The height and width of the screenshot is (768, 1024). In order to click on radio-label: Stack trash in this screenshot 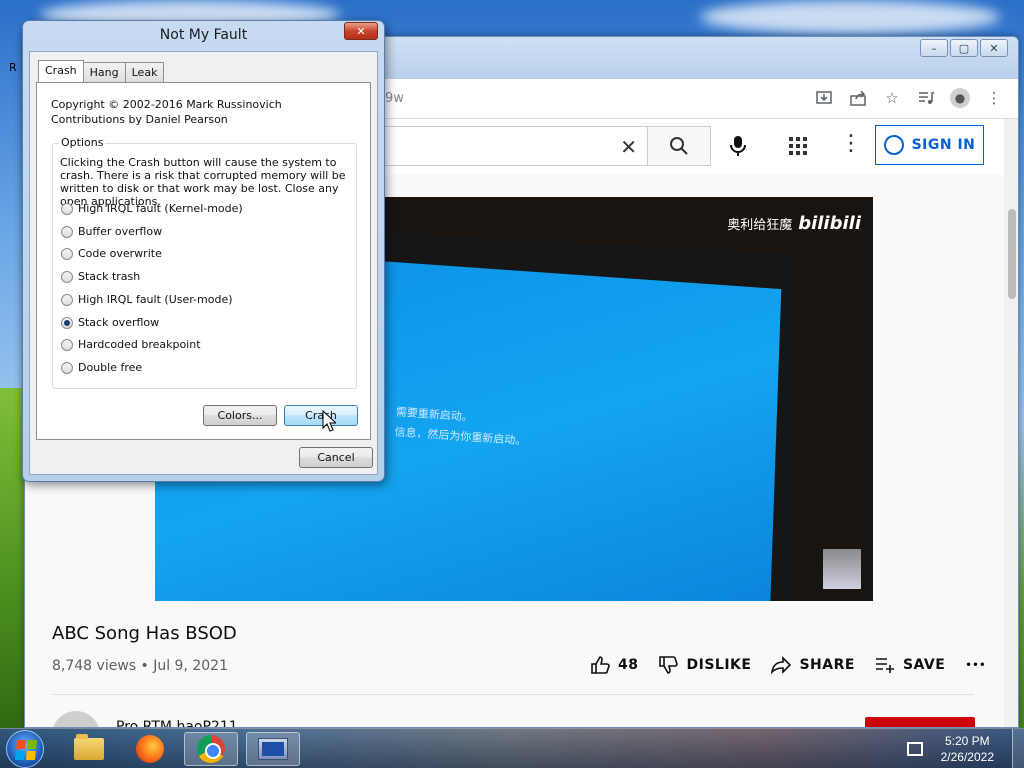, I will do `click(109, 276)`.